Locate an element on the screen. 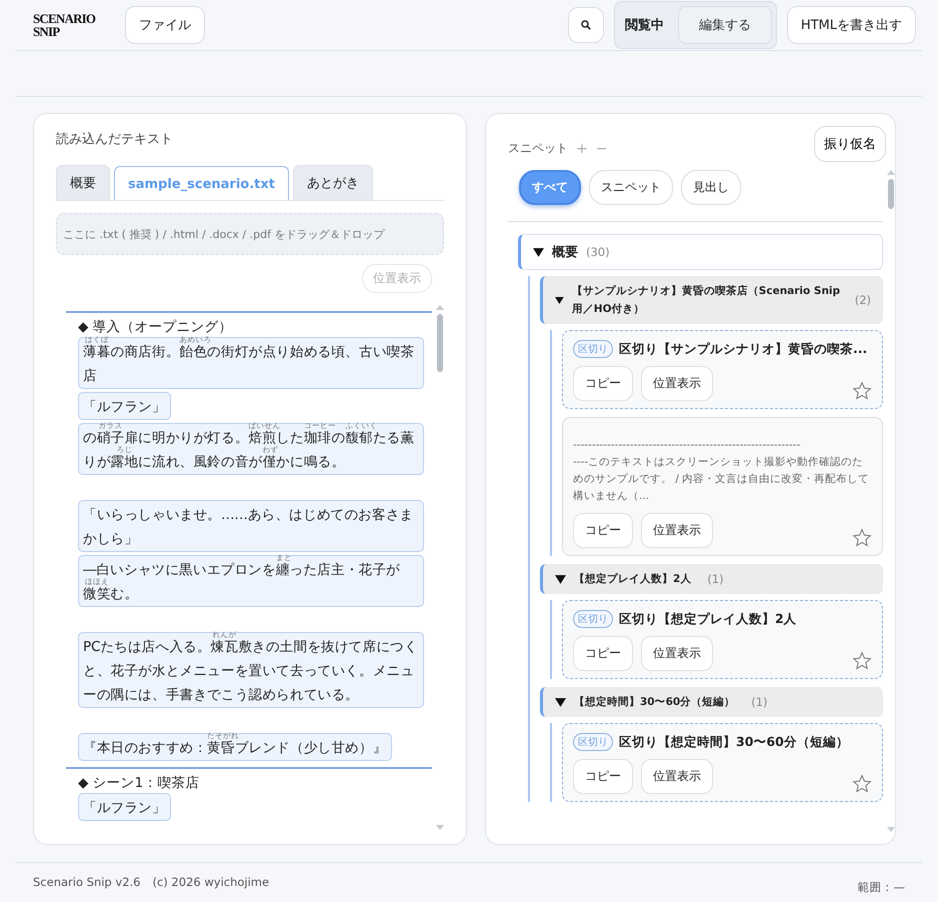  snippet-title: 区切り【想定プレイ人数】2人 is located at coordinates (708, 619).